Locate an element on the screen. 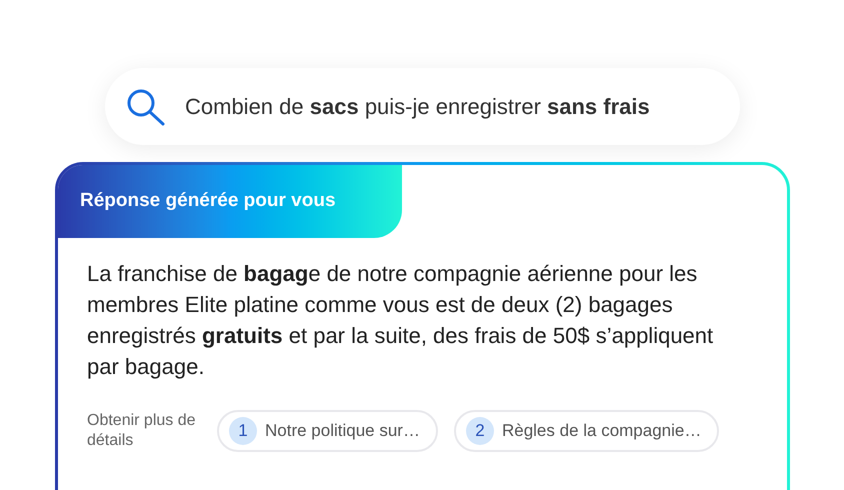 This screenshot has width=844, height=490. source-number: 2 is located at coordinates (480, 431).